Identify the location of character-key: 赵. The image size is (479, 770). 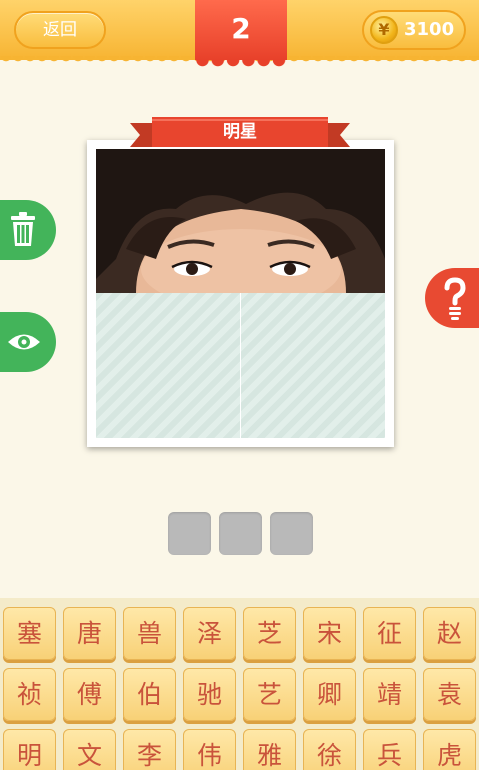
(449, 633).